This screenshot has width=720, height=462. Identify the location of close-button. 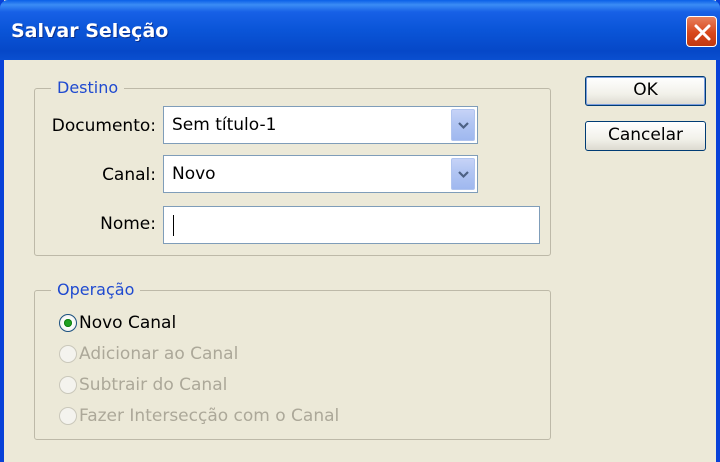
(701, 31).